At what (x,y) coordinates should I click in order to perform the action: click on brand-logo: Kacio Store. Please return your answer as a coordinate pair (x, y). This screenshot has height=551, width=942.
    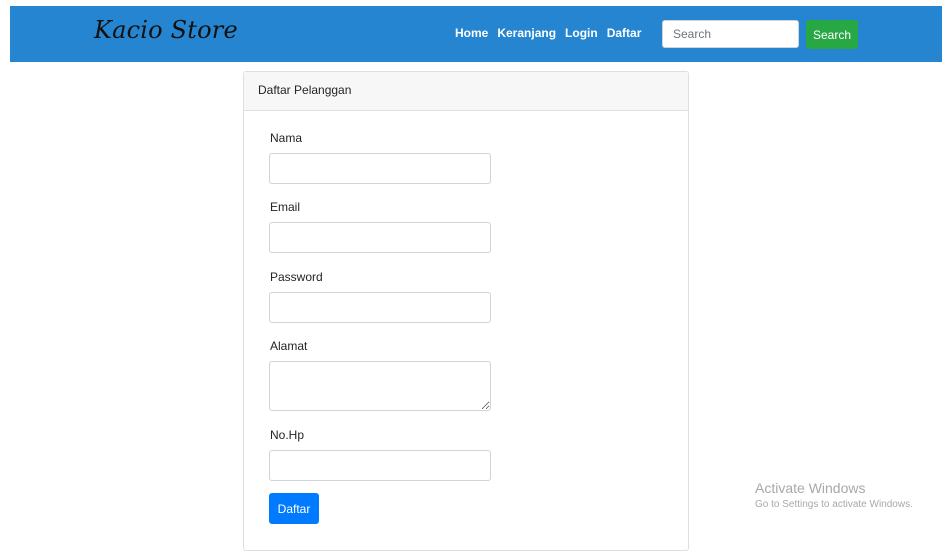
    Looking at the image, I should click on (166, 30).